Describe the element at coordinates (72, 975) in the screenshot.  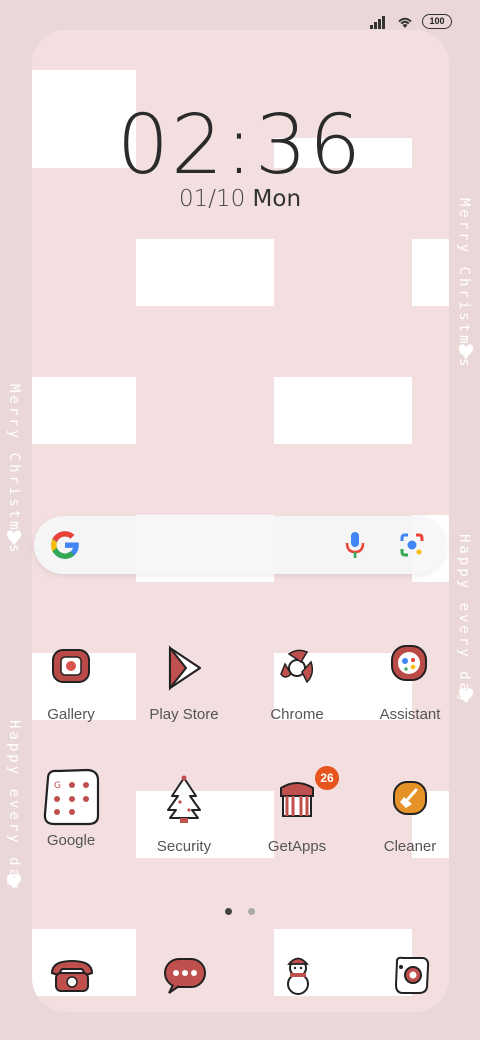
I see `phone-icon` at that location.